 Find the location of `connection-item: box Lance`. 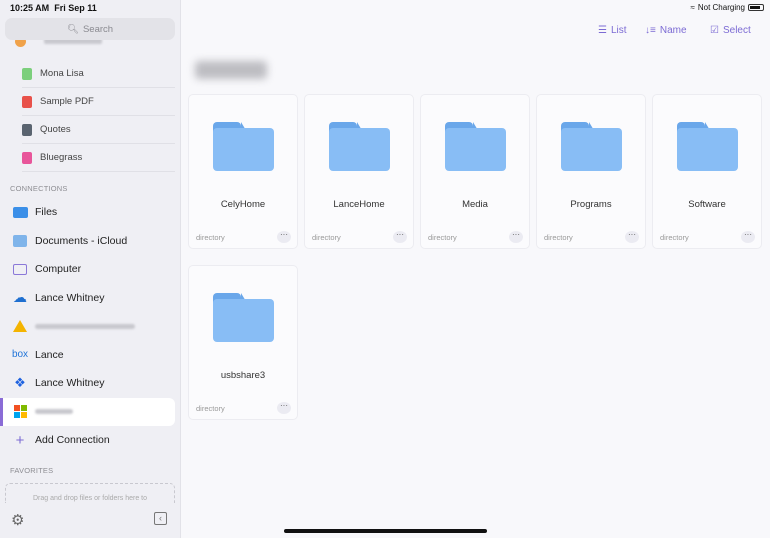

connection-item: box Lance is located at coordinates (87, 355).